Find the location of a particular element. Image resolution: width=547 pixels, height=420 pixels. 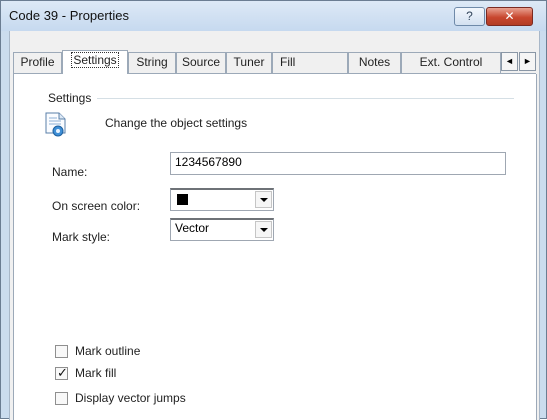

mark-fill-label: Mark fill is located at coordinates (96, 373).